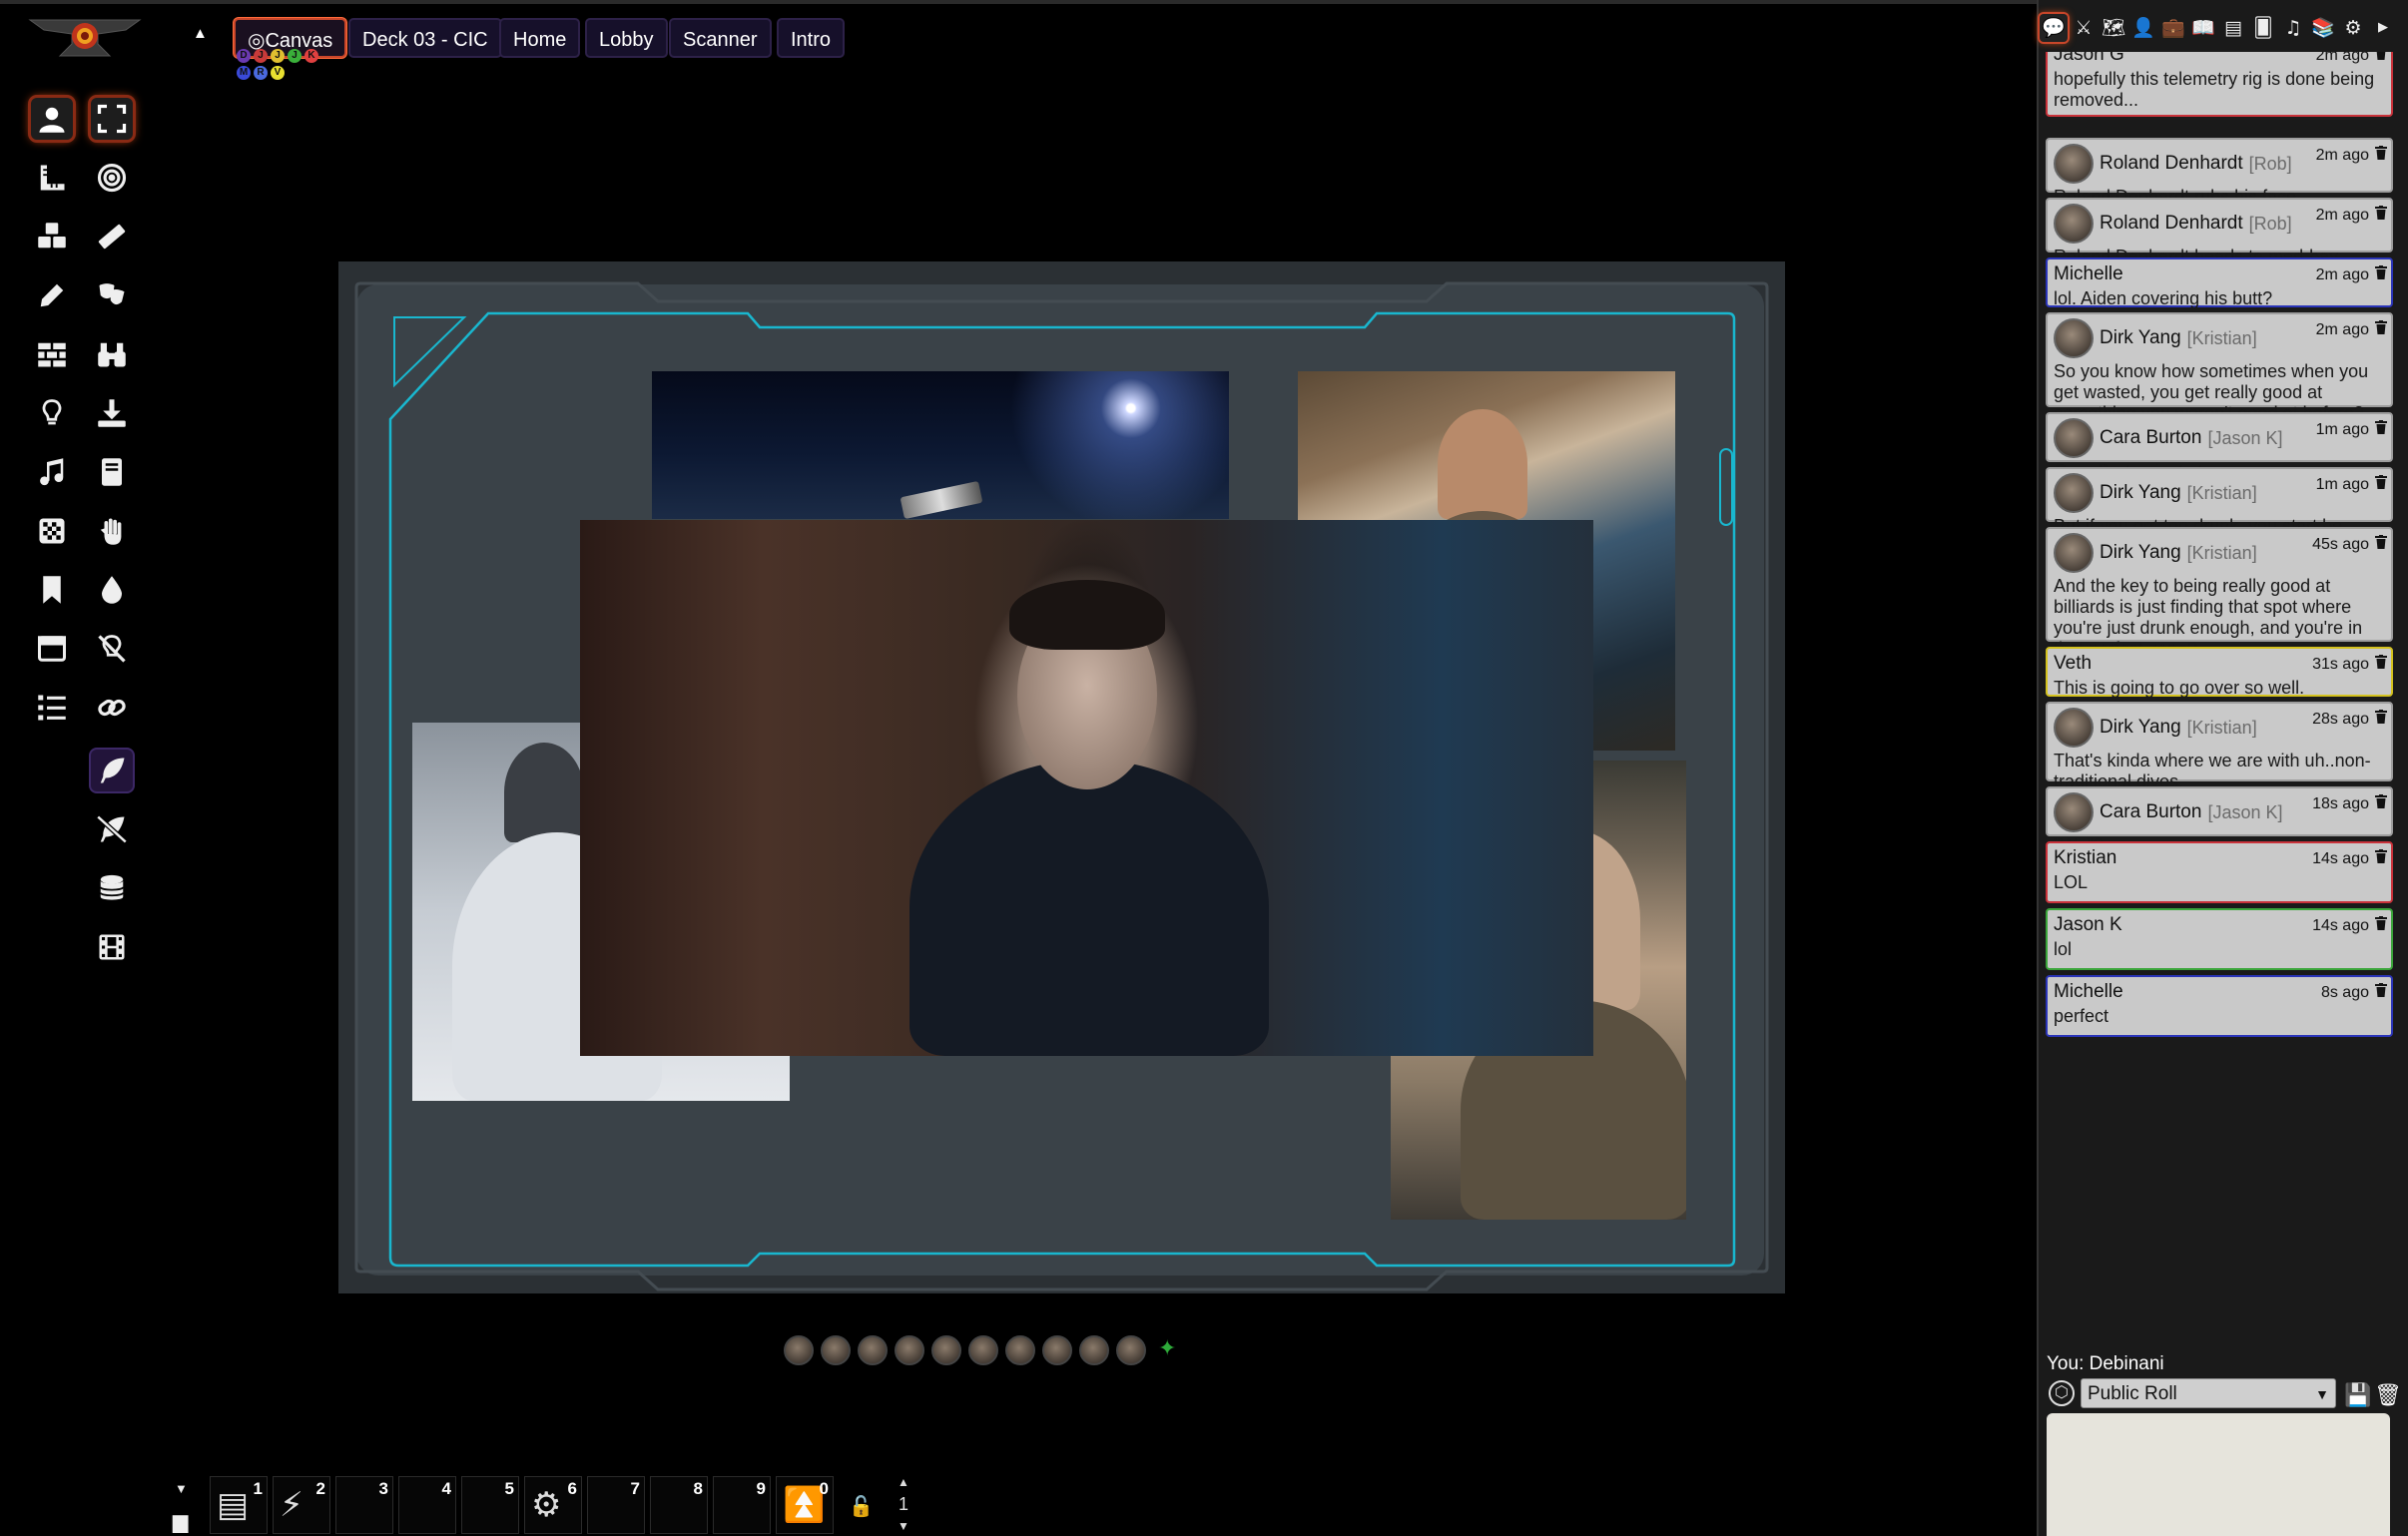  What do you see at coordinates (52, 472) in the screenshot?
I see `music-icon` at bounding box center [52, 472].